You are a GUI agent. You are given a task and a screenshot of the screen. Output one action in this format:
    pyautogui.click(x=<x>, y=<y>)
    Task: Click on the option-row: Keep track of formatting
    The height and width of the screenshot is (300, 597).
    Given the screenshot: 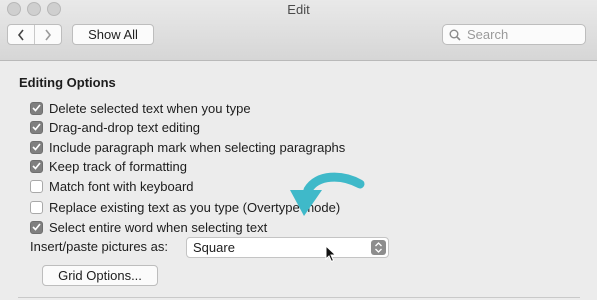 What is the action you would take?
    pyautogui.click(x=108, y=166)
    